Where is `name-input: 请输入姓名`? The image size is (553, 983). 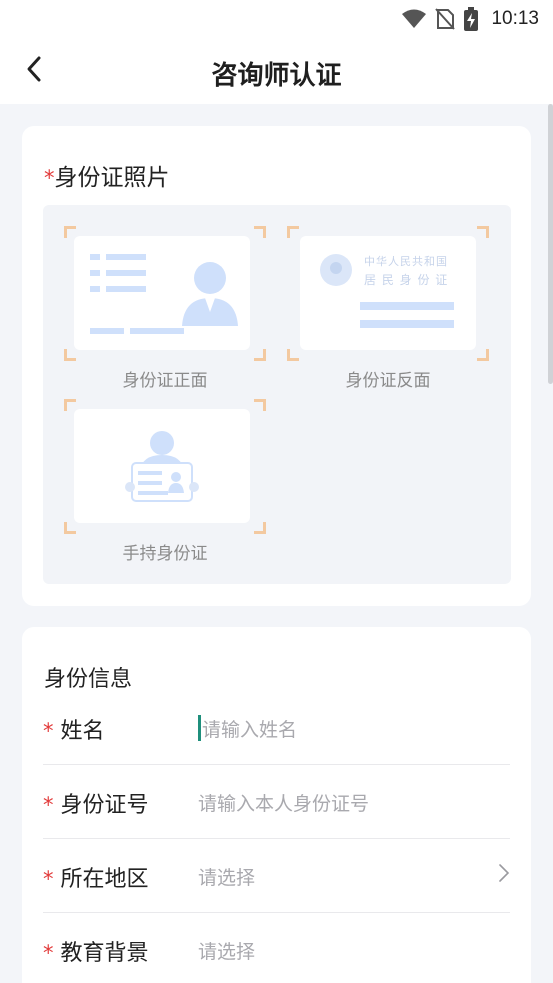
name-input: 请输入姓名 is located at coordinates (247, 728).